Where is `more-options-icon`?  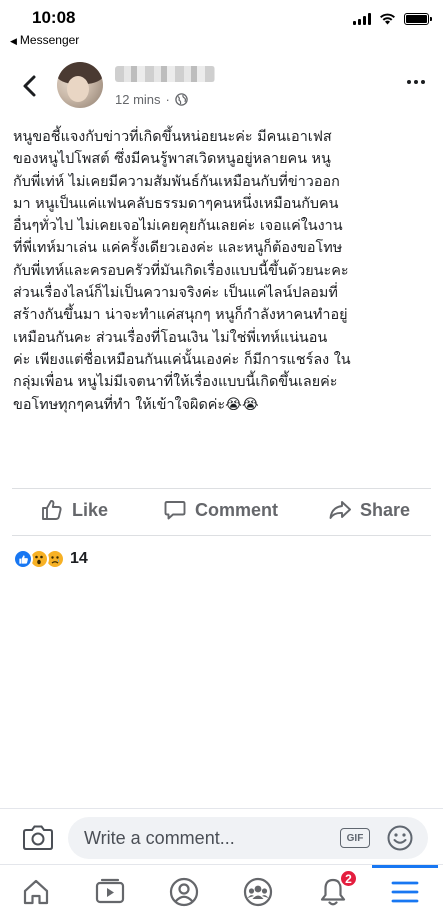 more-options-icon is located at coordinates (416, 82).